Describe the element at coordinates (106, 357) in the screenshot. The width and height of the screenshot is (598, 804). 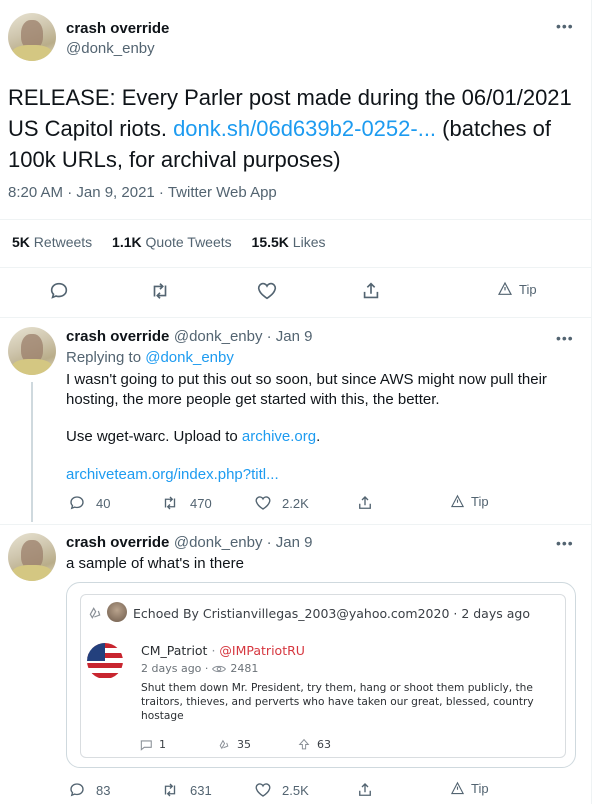
I see `replying-prefix: Replying to` at that location.